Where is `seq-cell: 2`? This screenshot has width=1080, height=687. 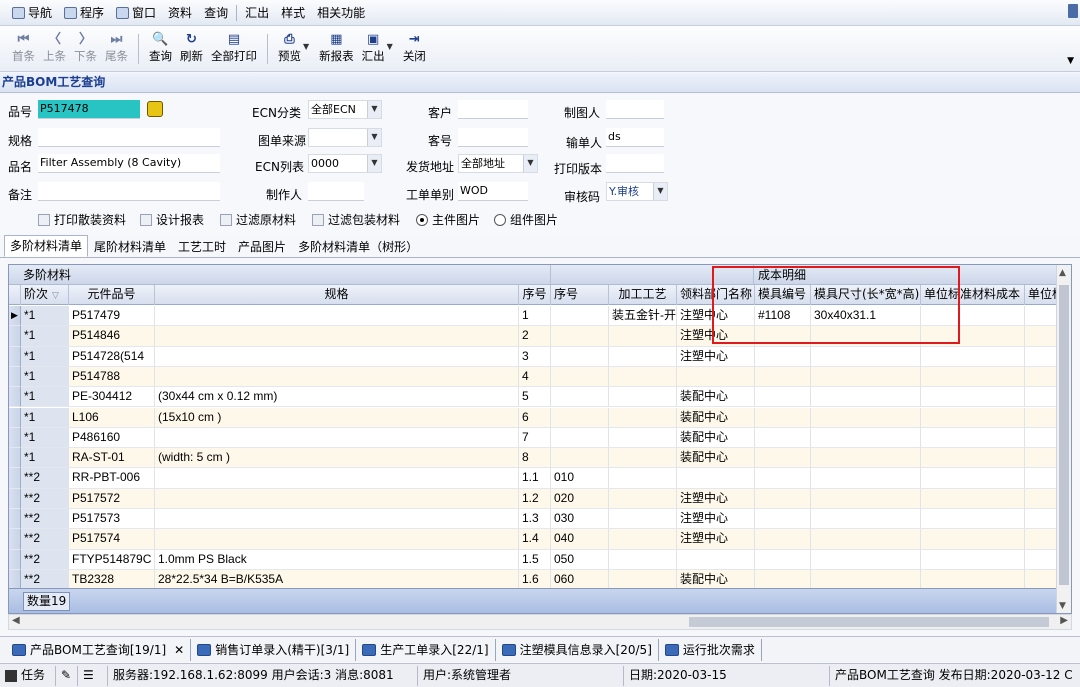
seq-cell: 2 is located at coordinates (535, 336).